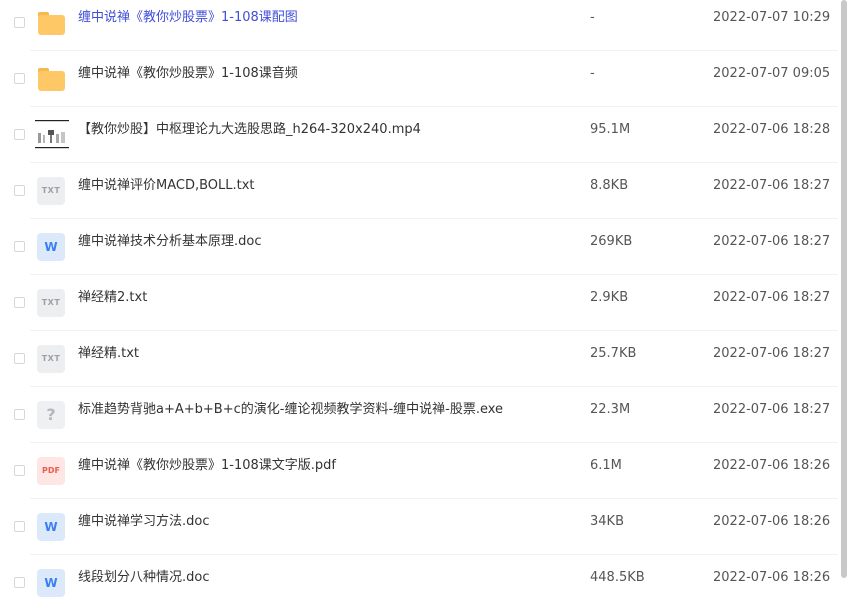 This screenshot has height=598, width=848. What do you see at coordinates (419, 247) in the screenshot?
I see `file-row: W 缠中说禅技术分析基本原理.doc 269KB 2022-07-06 18:27` at bounding box center [419, 247].